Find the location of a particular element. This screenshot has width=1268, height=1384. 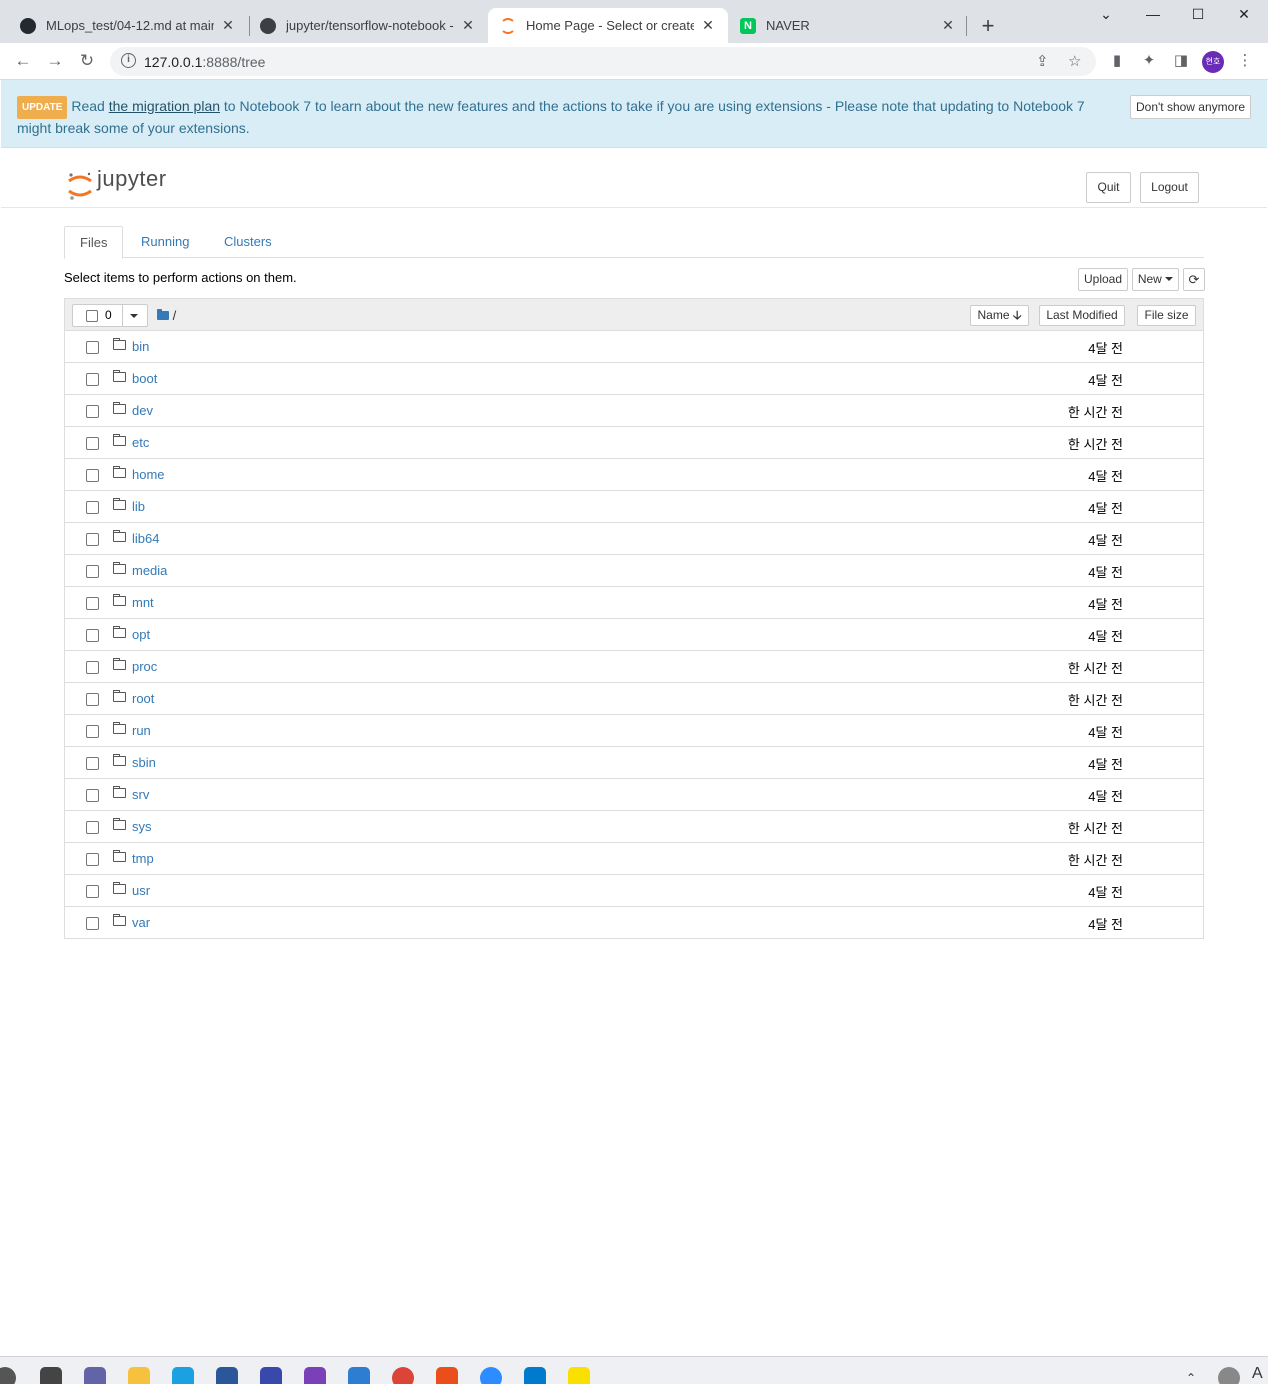

folder-name-link: media is located at coordinates (149, 570).